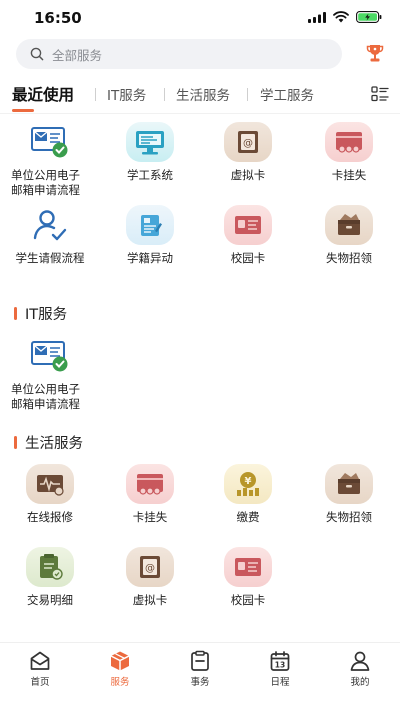 The width and height of the screenshot is (400, 710). Describe the element at coordinates (54, 444) in the screenshot. I see `section-title: 生活服务` at that location.